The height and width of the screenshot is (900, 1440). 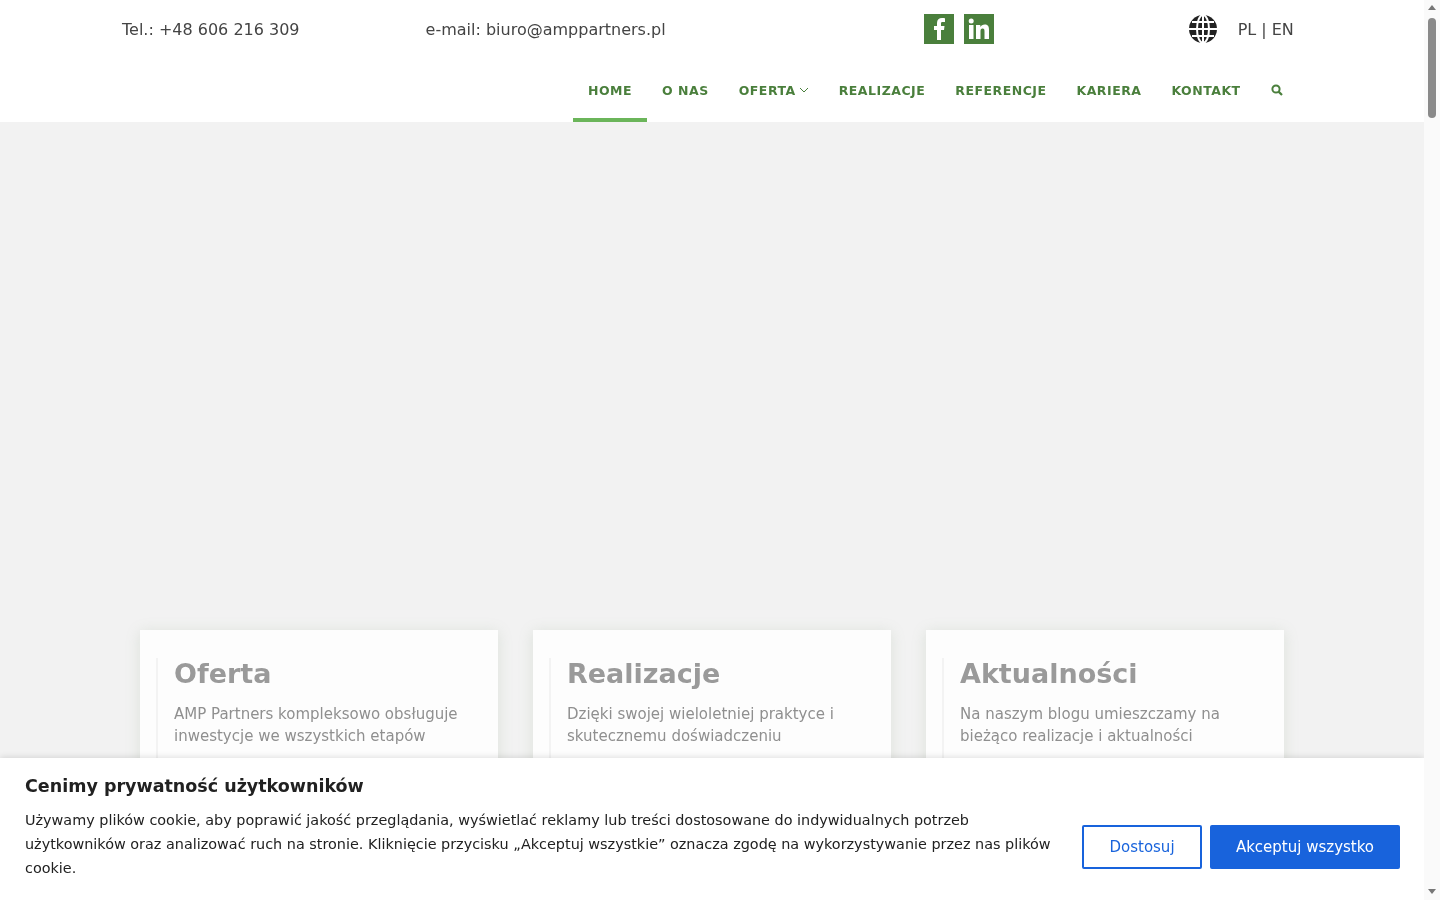 What do you see at coordinates (195, 786) in the screenshot?
I see `banner-title: Cenimy prywatność użytkowników` at bounding box center [195, 786].